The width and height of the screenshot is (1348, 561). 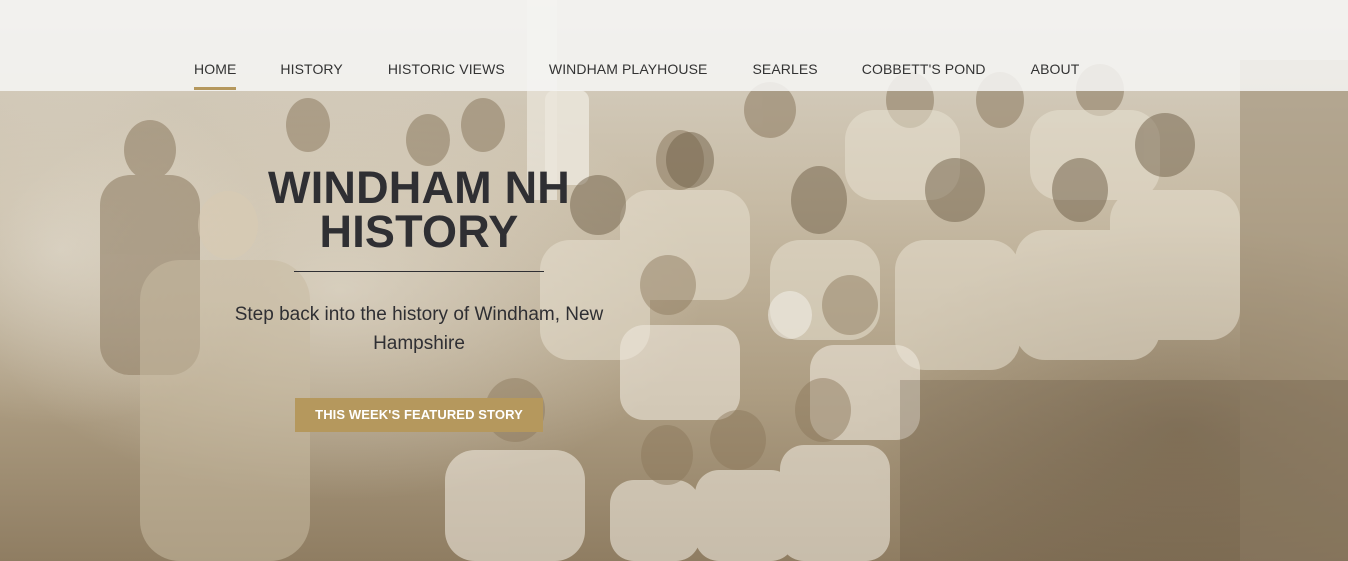 I want to click on nav-item-windham-playhouse: WINDHAM PLAYHOUSE, so click(x=628, y=74).